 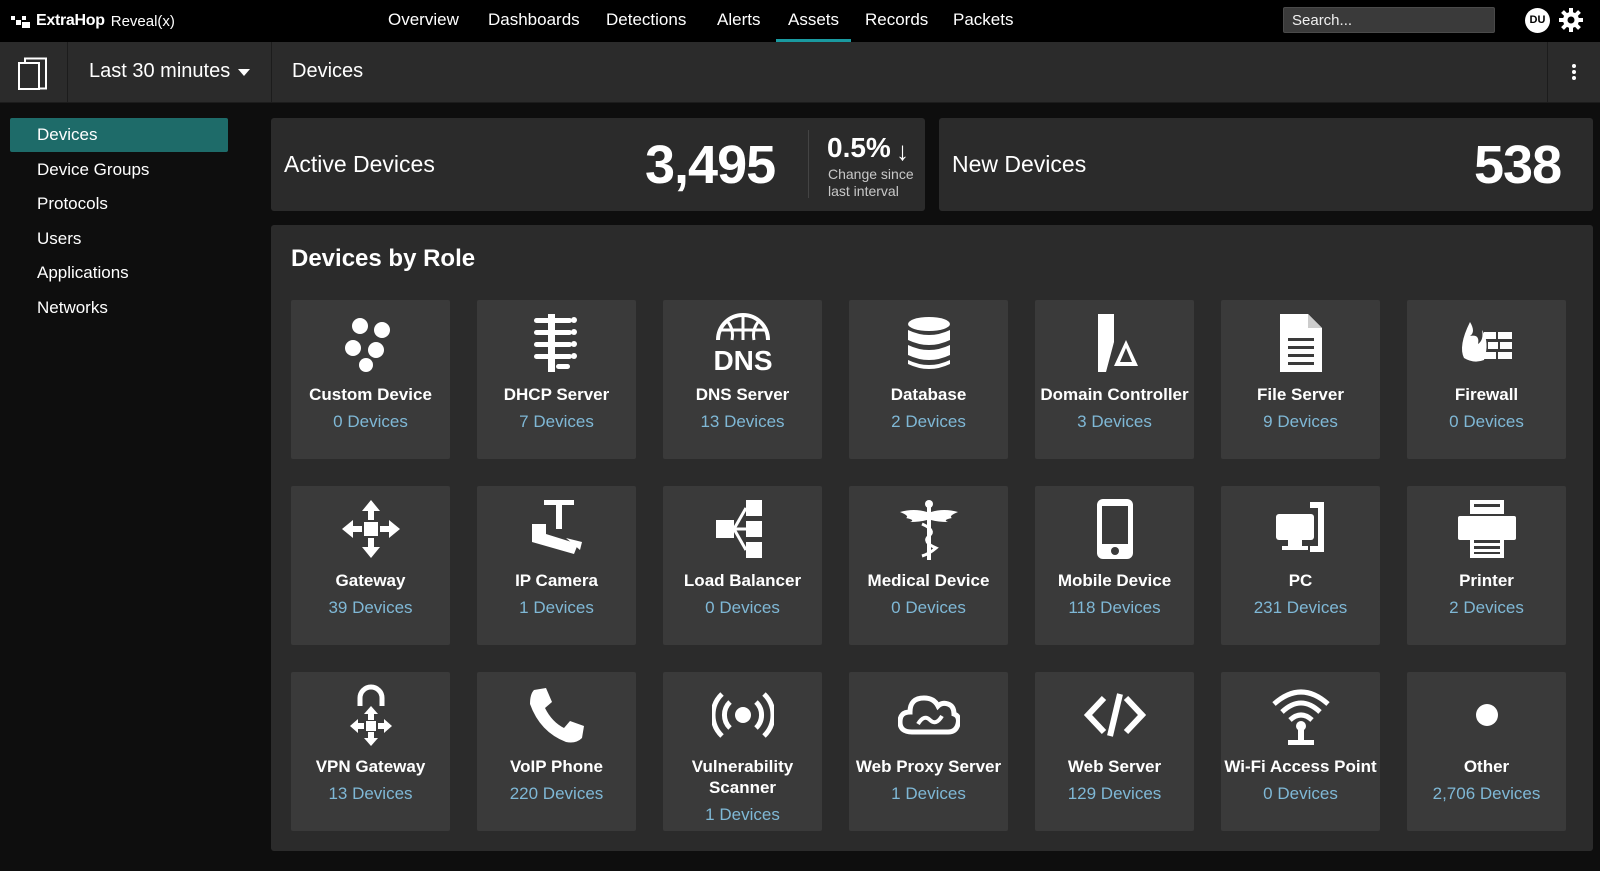 I want to click on role-name: Vulnerability Scanner, so click(x=742, y=777).